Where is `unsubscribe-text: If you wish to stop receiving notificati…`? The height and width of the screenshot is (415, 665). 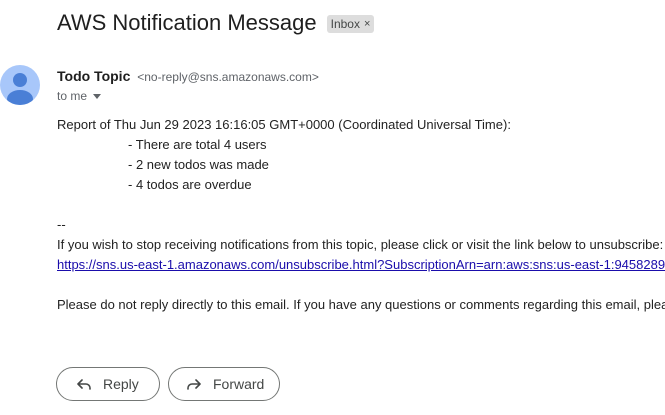
unsubscribe-text: If you wish to stop receiving notificati… is located at coordinates (360, 244).